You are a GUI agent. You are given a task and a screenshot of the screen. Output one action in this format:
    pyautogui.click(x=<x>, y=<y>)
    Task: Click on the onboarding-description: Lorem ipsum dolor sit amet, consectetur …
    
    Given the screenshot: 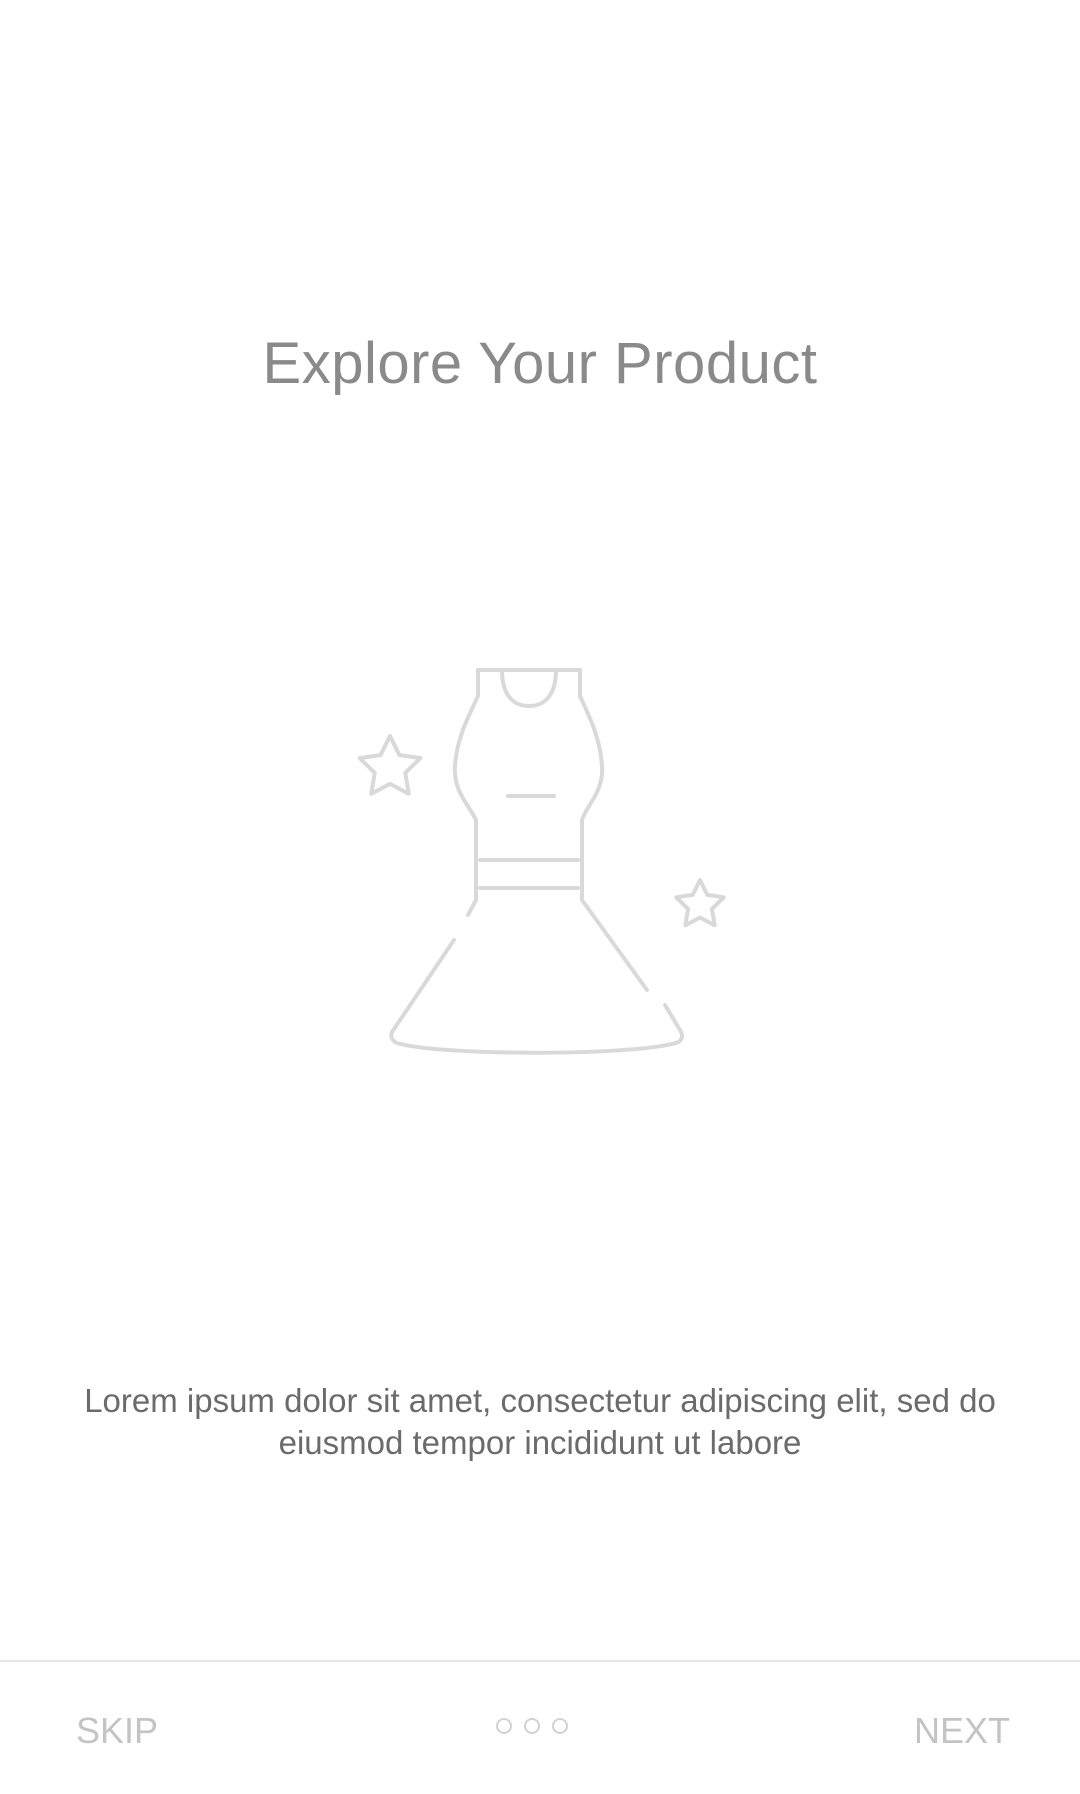 What is the action you would take?
    pyautogui.click(x=540, y=1421)
    